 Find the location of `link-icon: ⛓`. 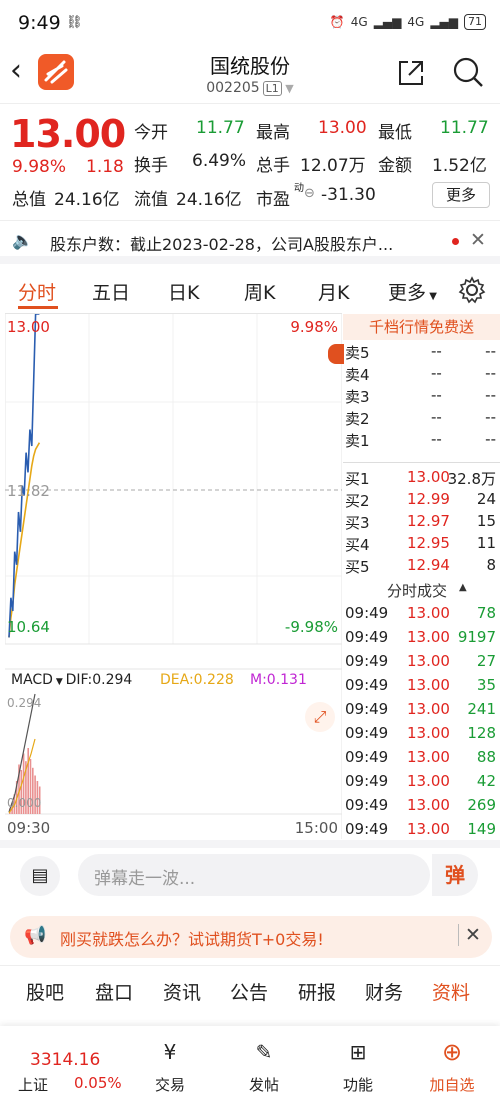

link-icon: ⛓ is located at coordinates (74, 22).